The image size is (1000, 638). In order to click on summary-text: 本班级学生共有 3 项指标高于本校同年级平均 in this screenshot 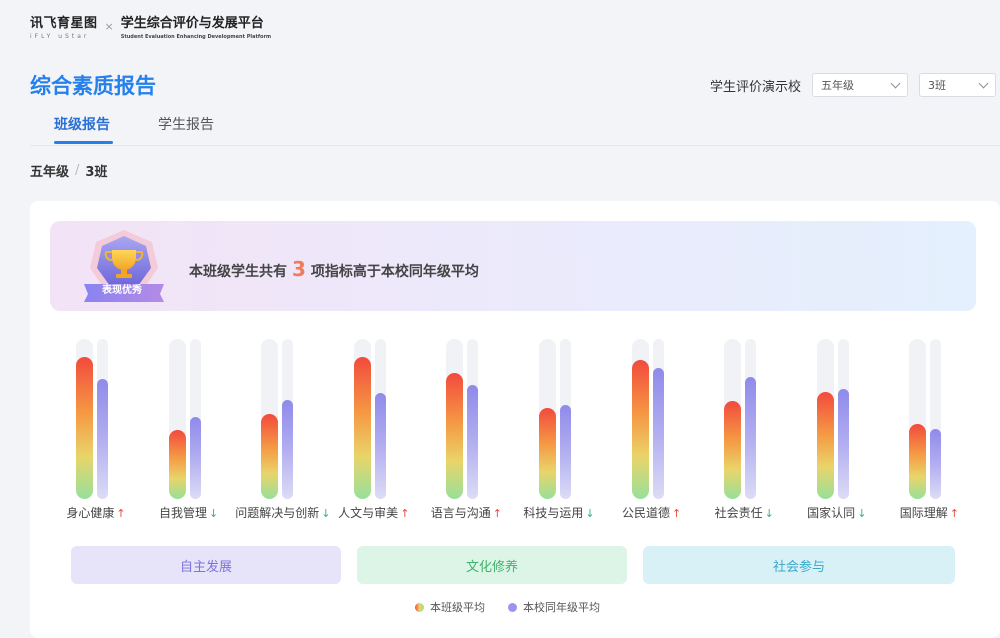, I will do `click(334, 269)`.